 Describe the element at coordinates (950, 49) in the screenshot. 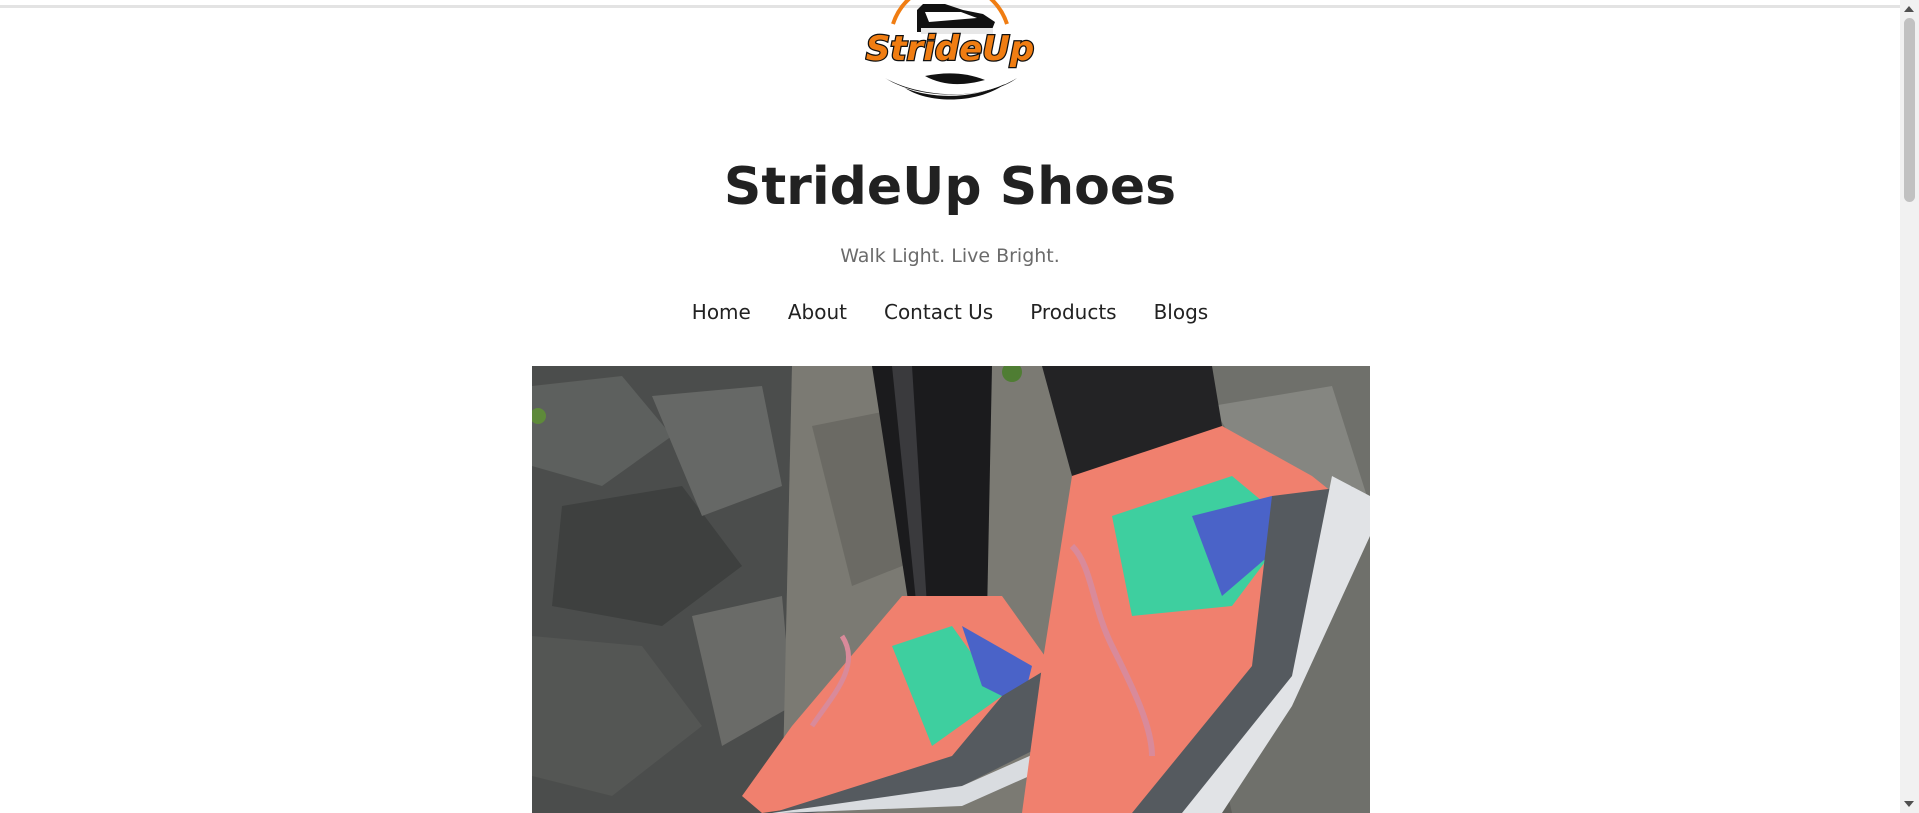

I see `logo-text: StrideUp` at that location.